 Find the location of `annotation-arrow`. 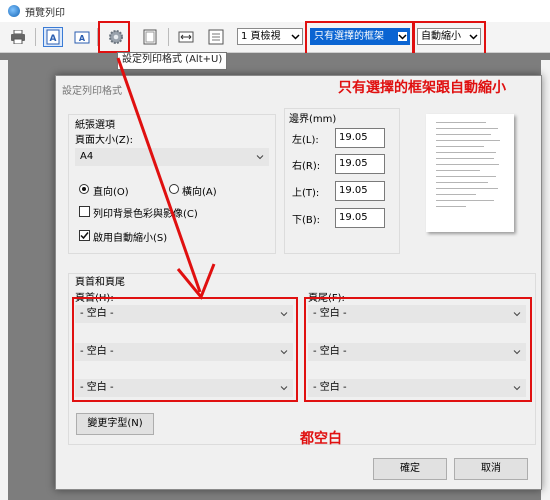

annotation-arrow is located at coordinates (166, 178).